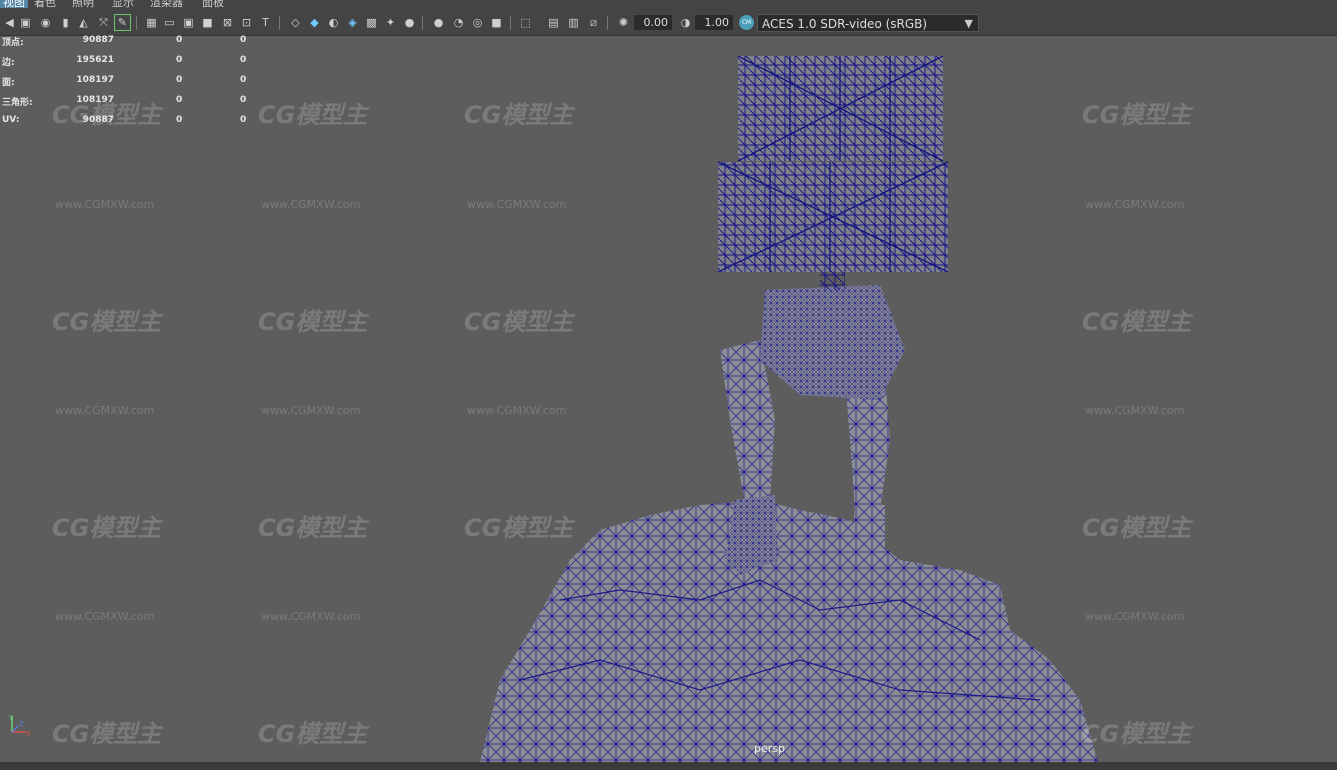  Describe the element at coordinates (573, 22) in the screenshot. I see `xray-joints-icon: ▥` at that location.